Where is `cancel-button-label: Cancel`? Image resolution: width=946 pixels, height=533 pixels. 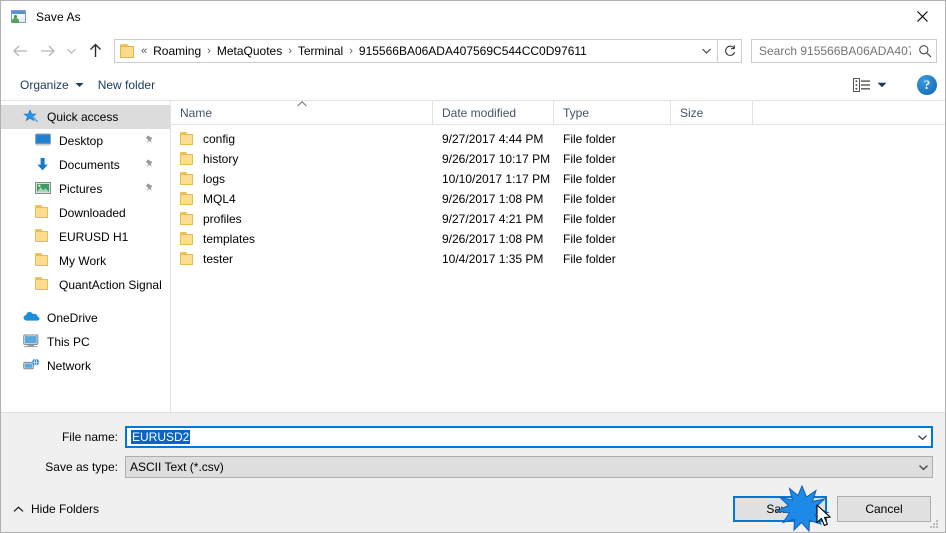
cancel-button-label: Cancel is located at coordinates (884, 509).